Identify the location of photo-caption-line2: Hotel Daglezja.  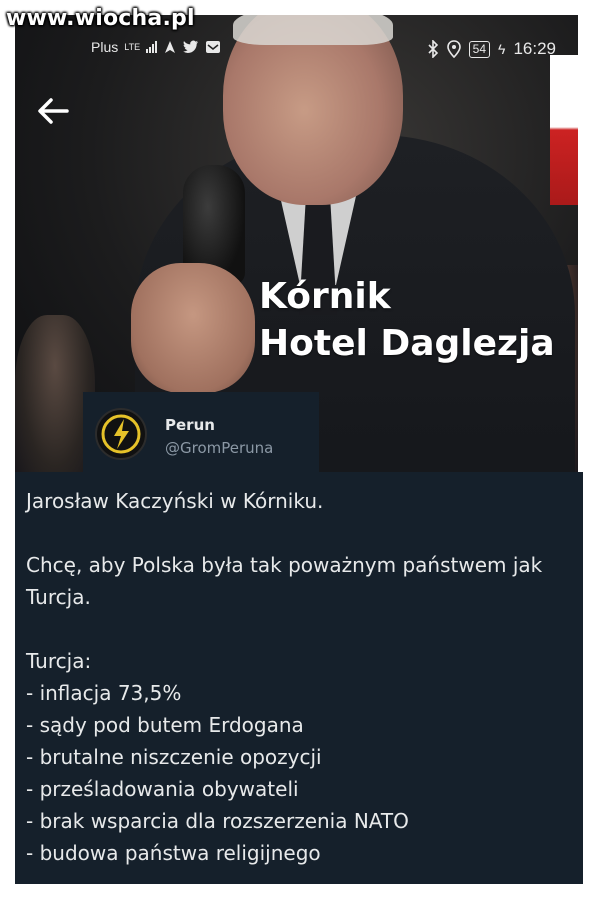
(407, 343).